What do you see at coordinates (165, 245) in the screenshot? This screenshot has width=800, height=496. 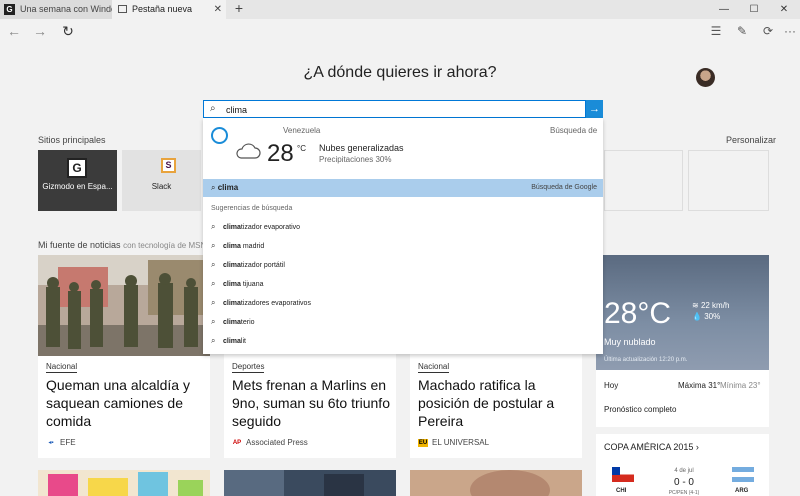 I see `msn-credit: con tecnología de MSN` at bounding box center [165, 245].